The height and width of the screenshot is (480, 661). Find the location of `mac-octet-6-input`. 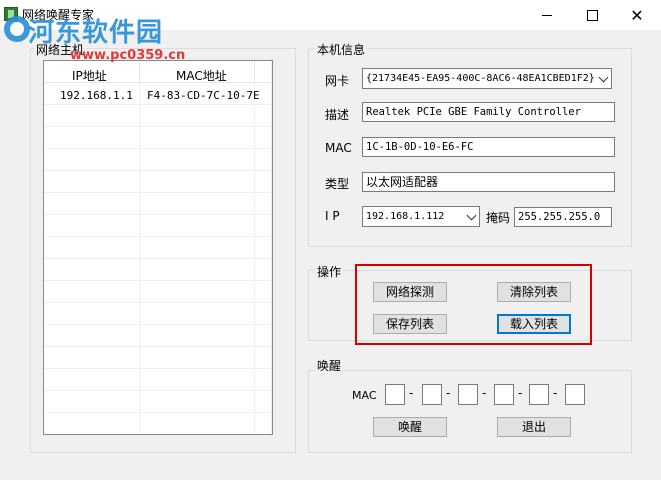

mac-octet-6-input is located at coordinates (575, 394).